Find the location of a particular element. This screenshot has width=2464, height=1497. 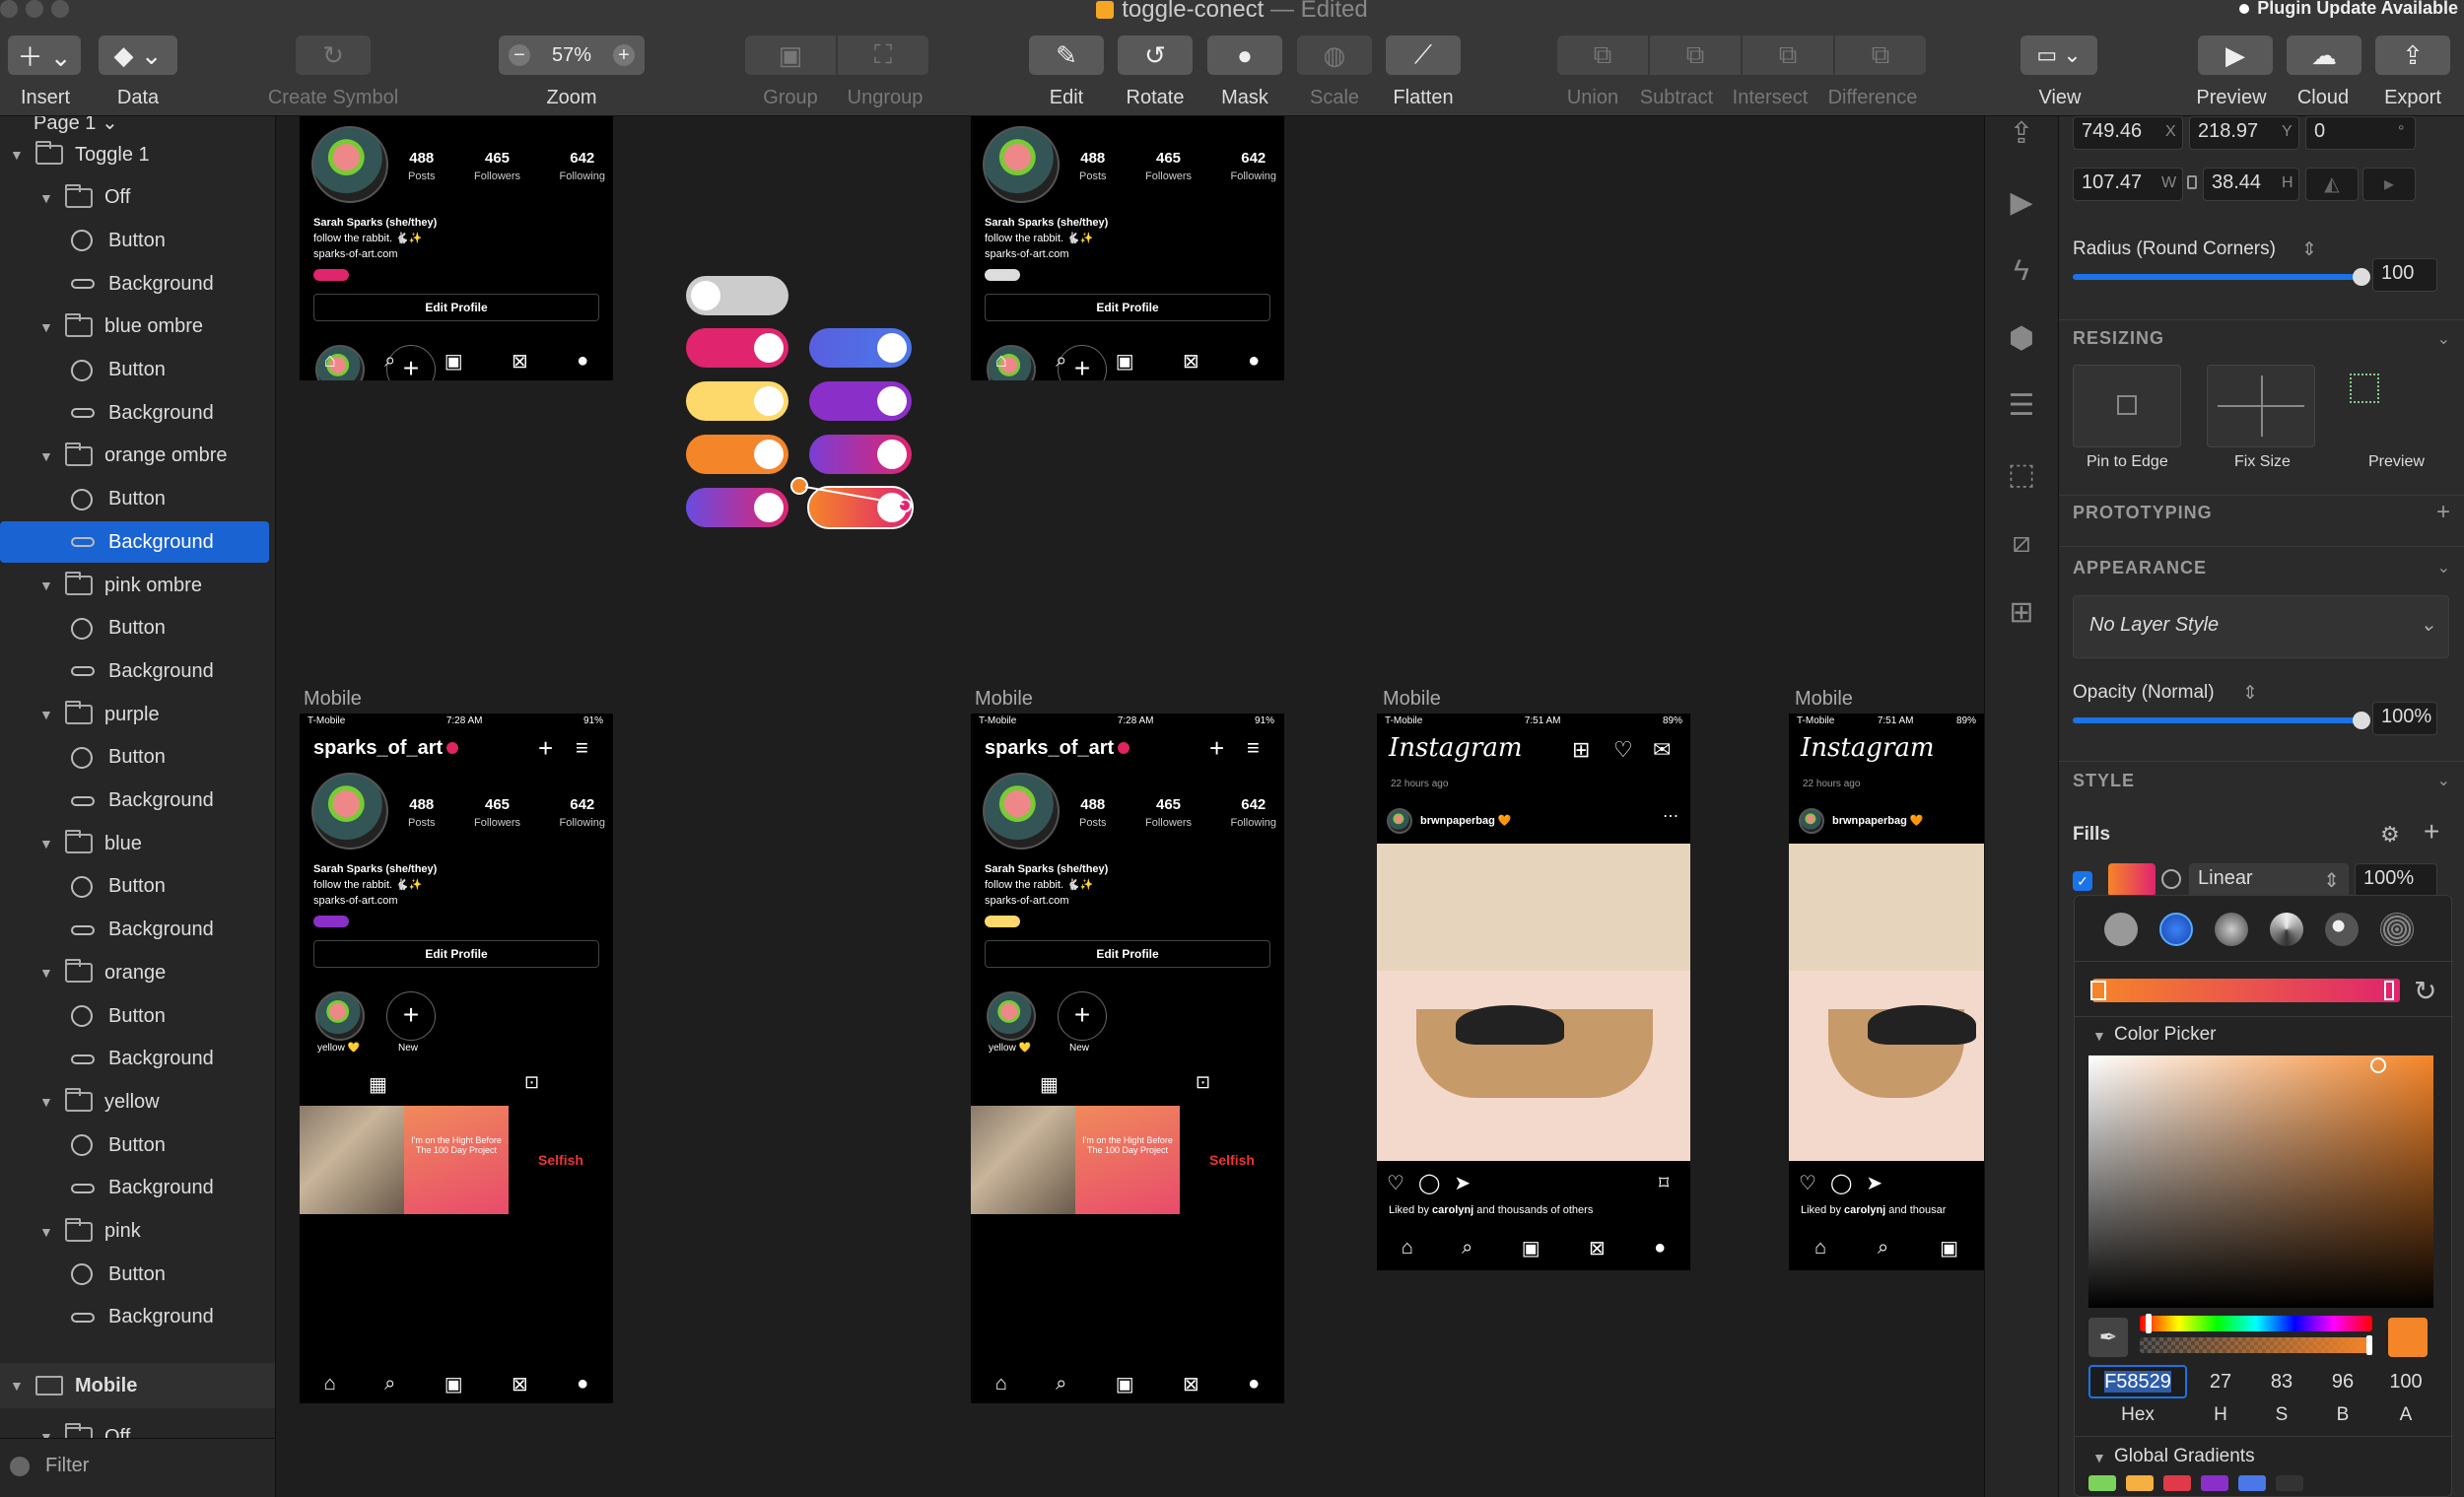

artboard-label: Mobile is located at coordinates (333, 699).